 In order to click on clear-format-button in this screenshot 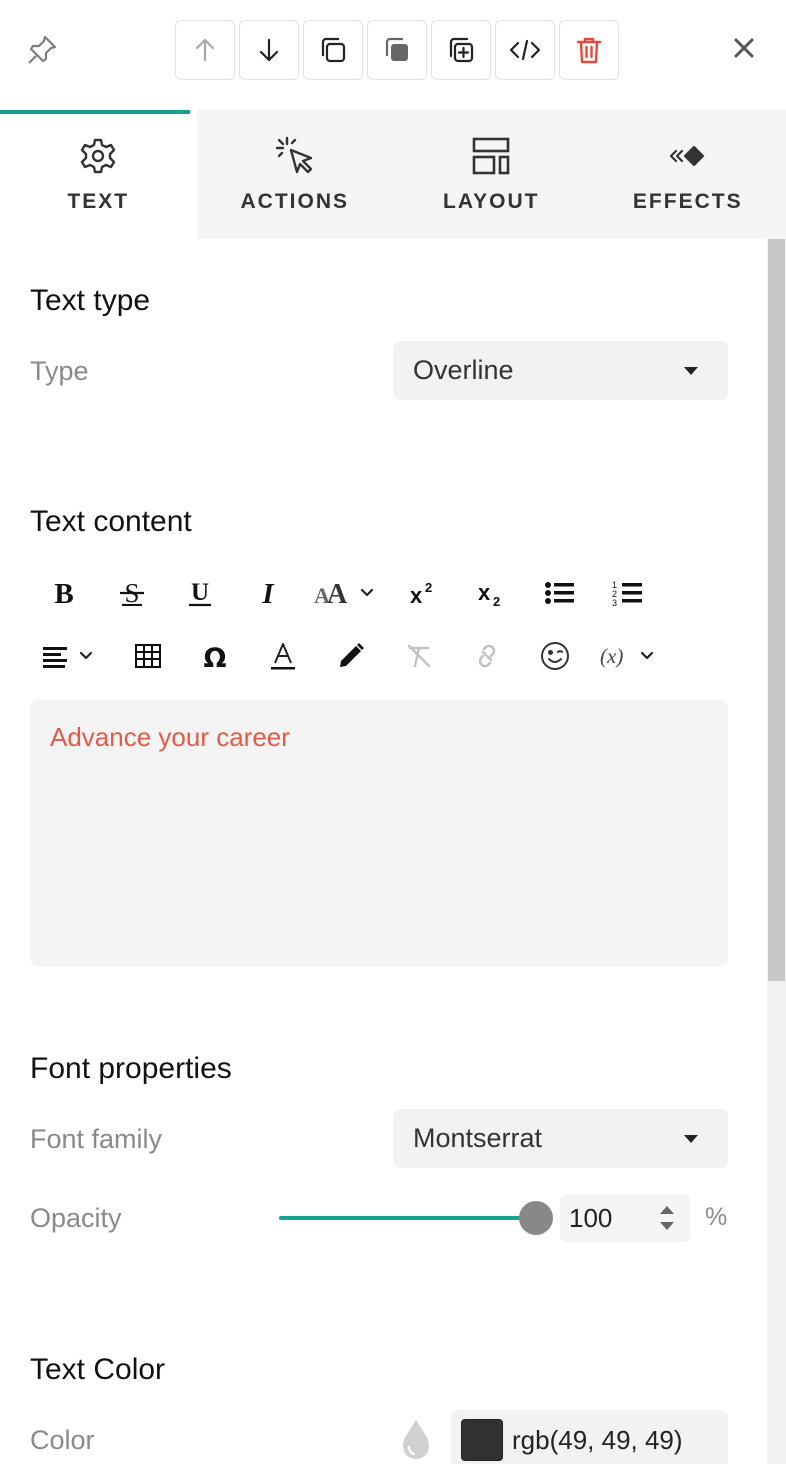, I will do `click(419, 656)`.